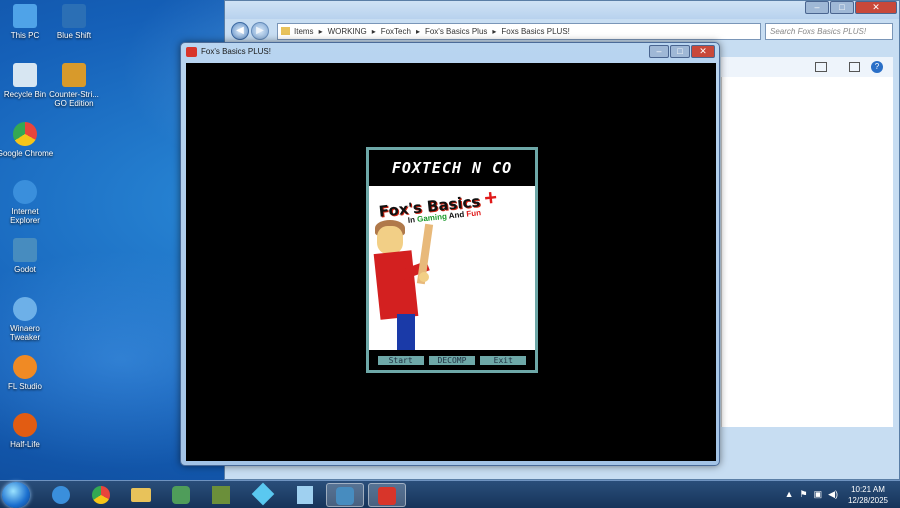  What do you see at coordinates (807, 252) in the screenshot?
I see `file-list-area` at bounding box center [807, 252].